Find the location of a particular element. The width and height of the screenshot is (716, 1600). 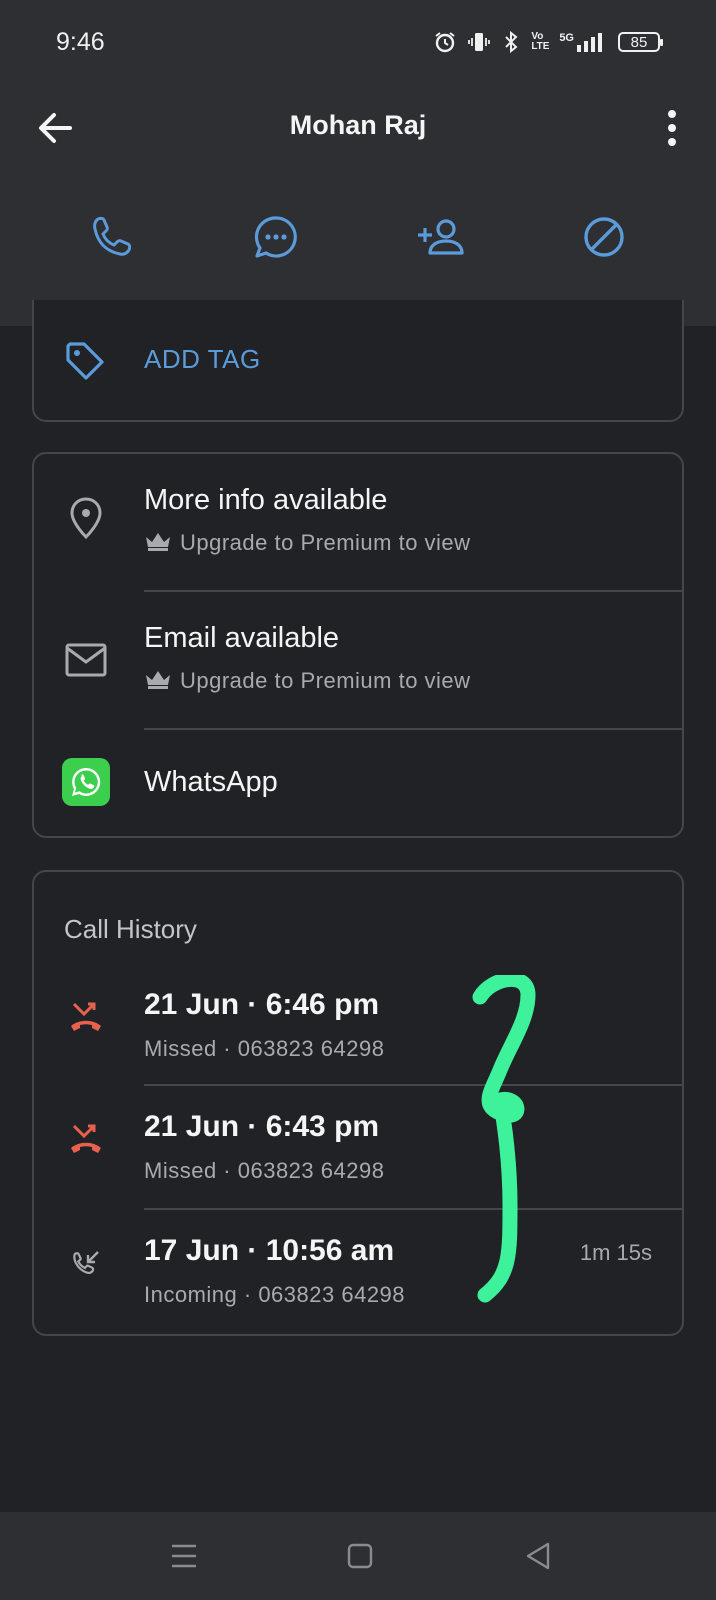

more-options-icon is located at coordinates (672, 128).